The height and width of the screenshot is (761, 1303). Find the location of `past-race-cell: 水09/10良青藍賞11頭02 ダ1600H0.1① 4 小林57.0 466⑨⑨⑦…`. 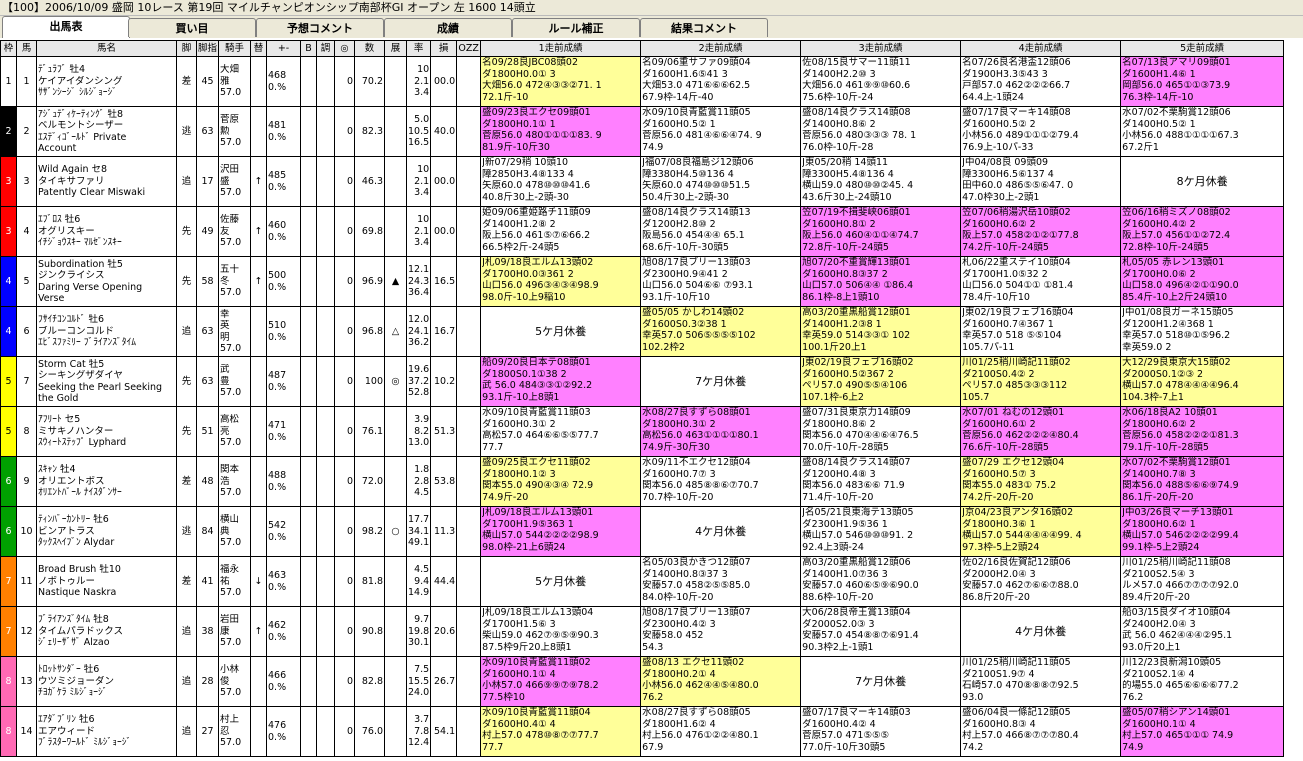

past-race-cell: 水09/10良青藍賞11頭02 ダ1600H0.1① 4 小林57.0 466⑨⑨⑦… is located at coordinates (561, 681).